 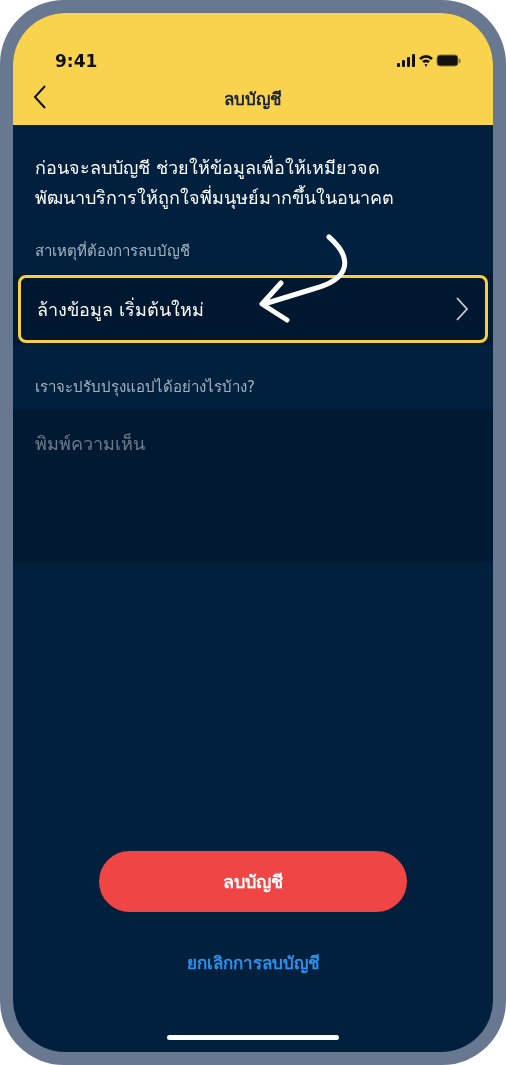 I want to click on chevron-right-icon, so click(x=462, y=309).